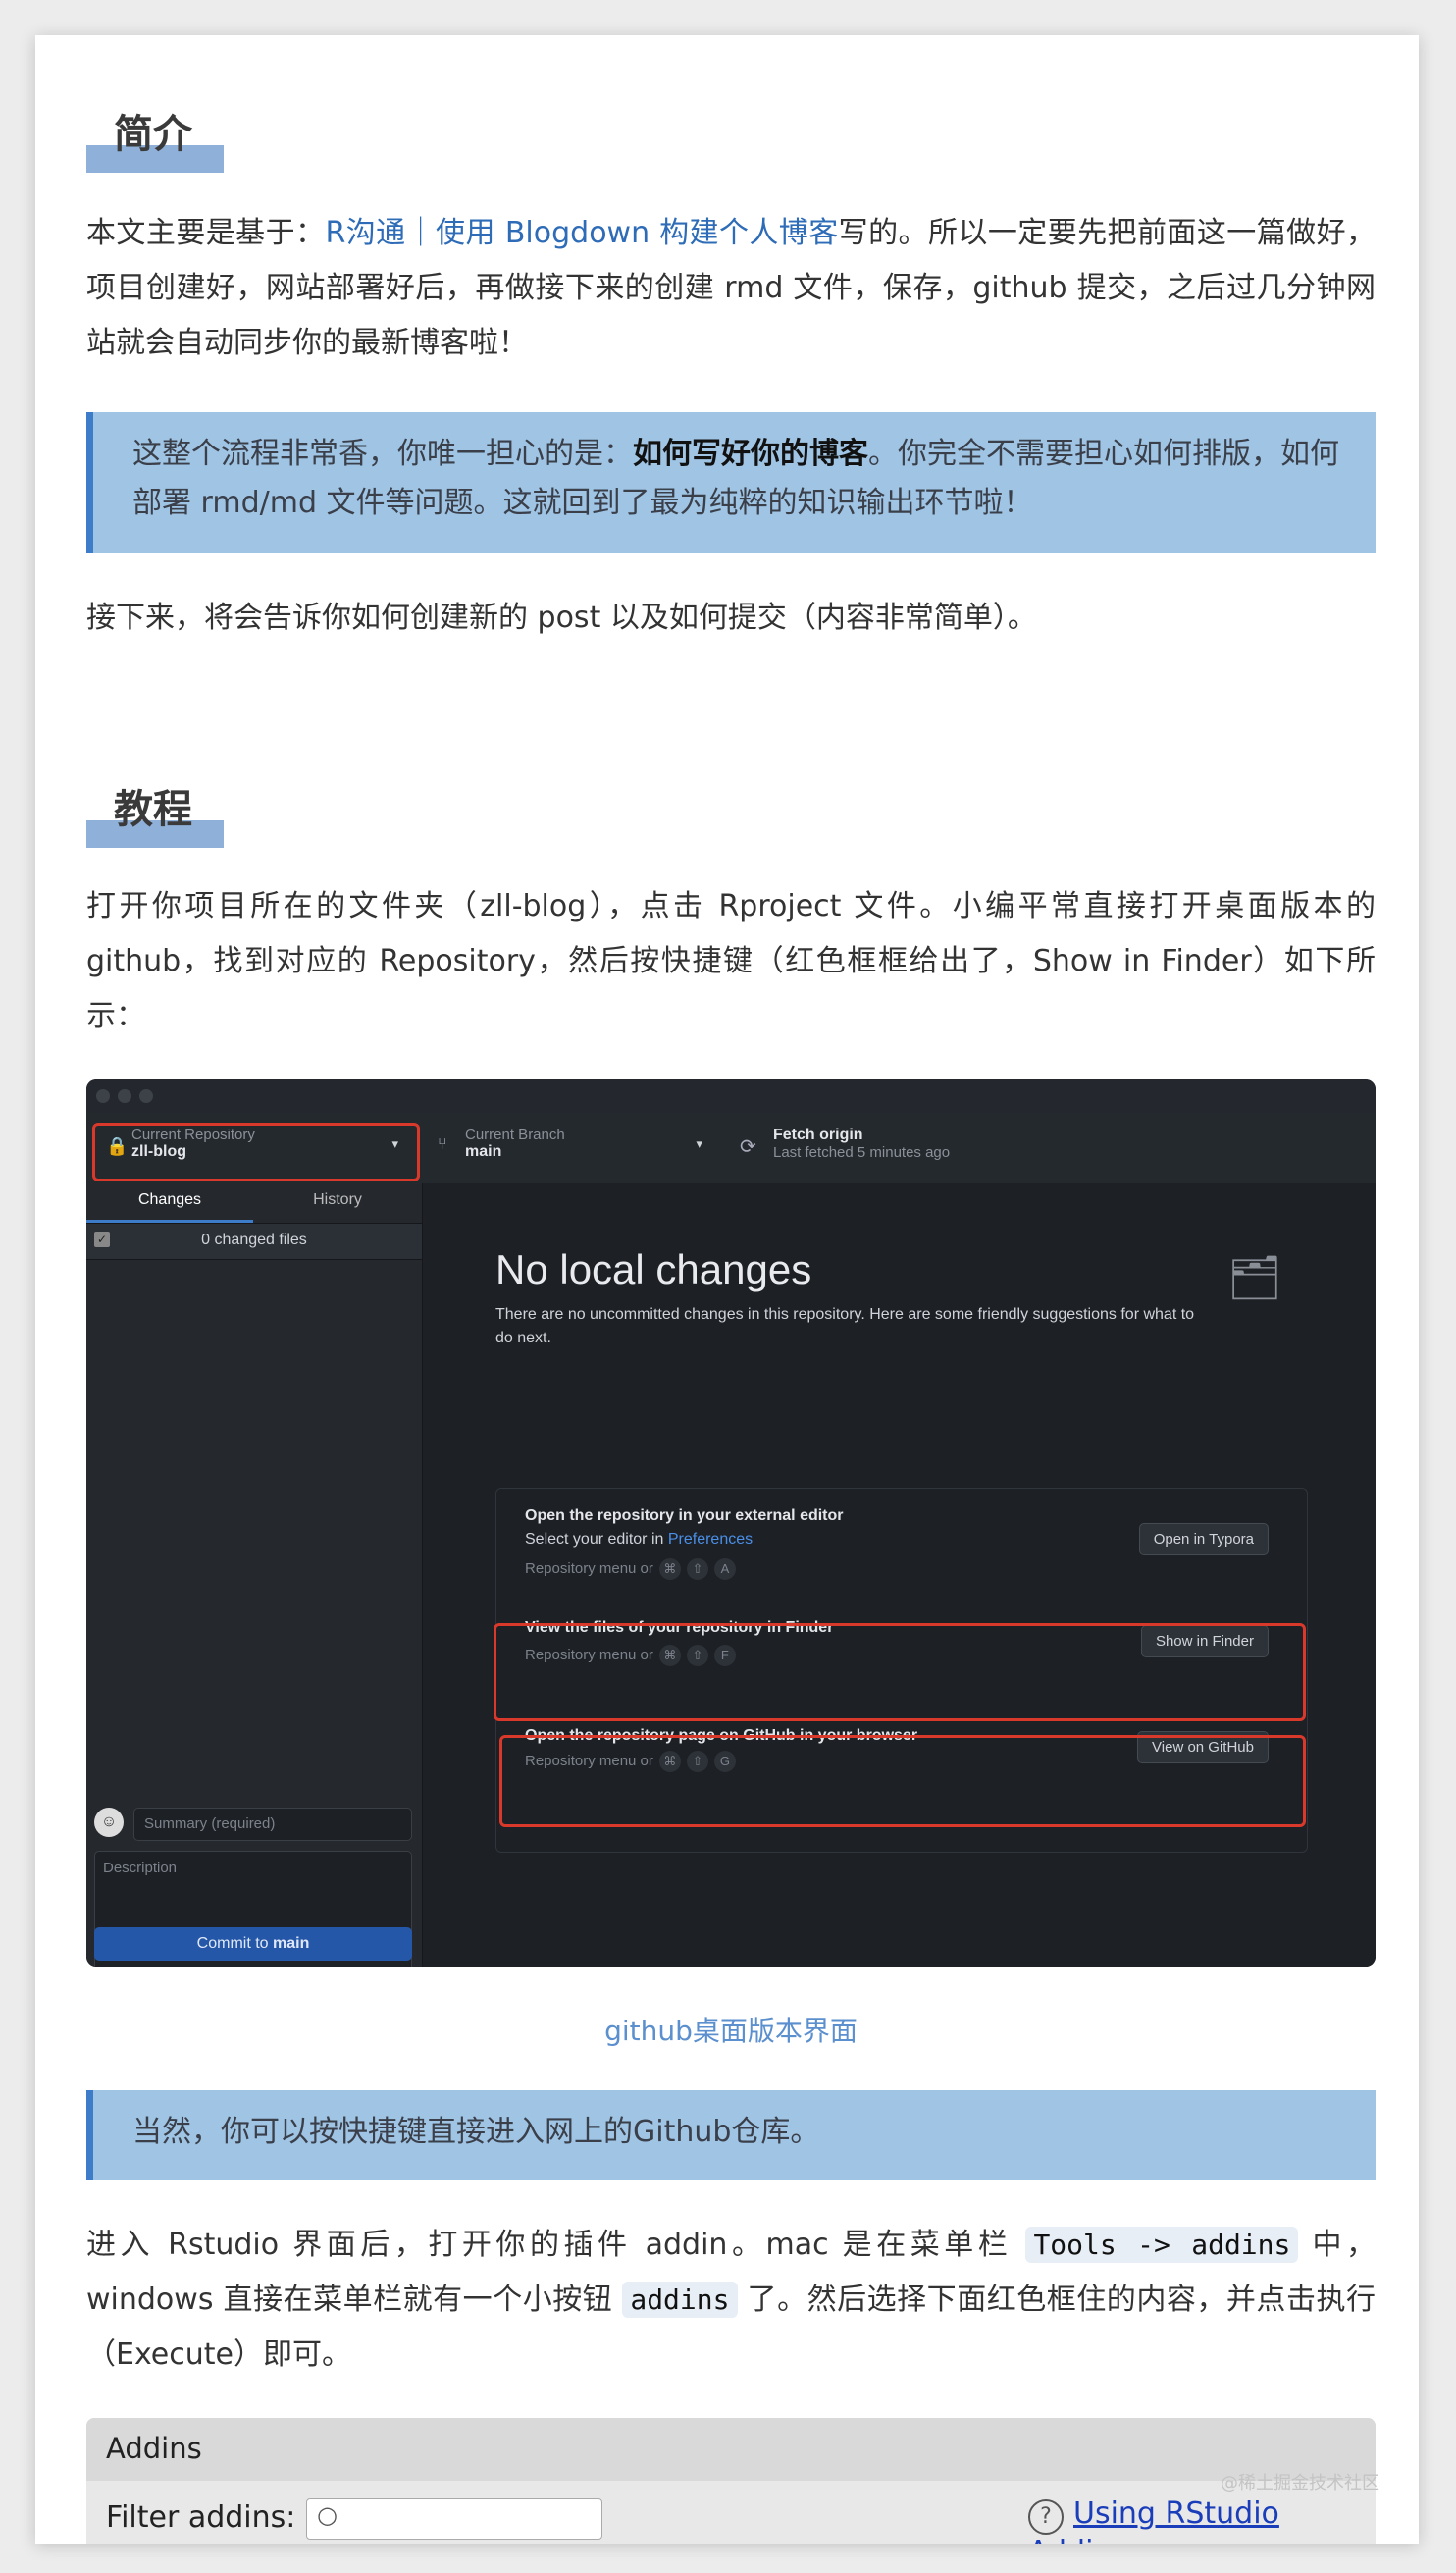 This screenshot has width=1456, height=2573. Describe the element at coordinates (256, 1152) in the screenshot. I see `red-highlight-repo` at that location.